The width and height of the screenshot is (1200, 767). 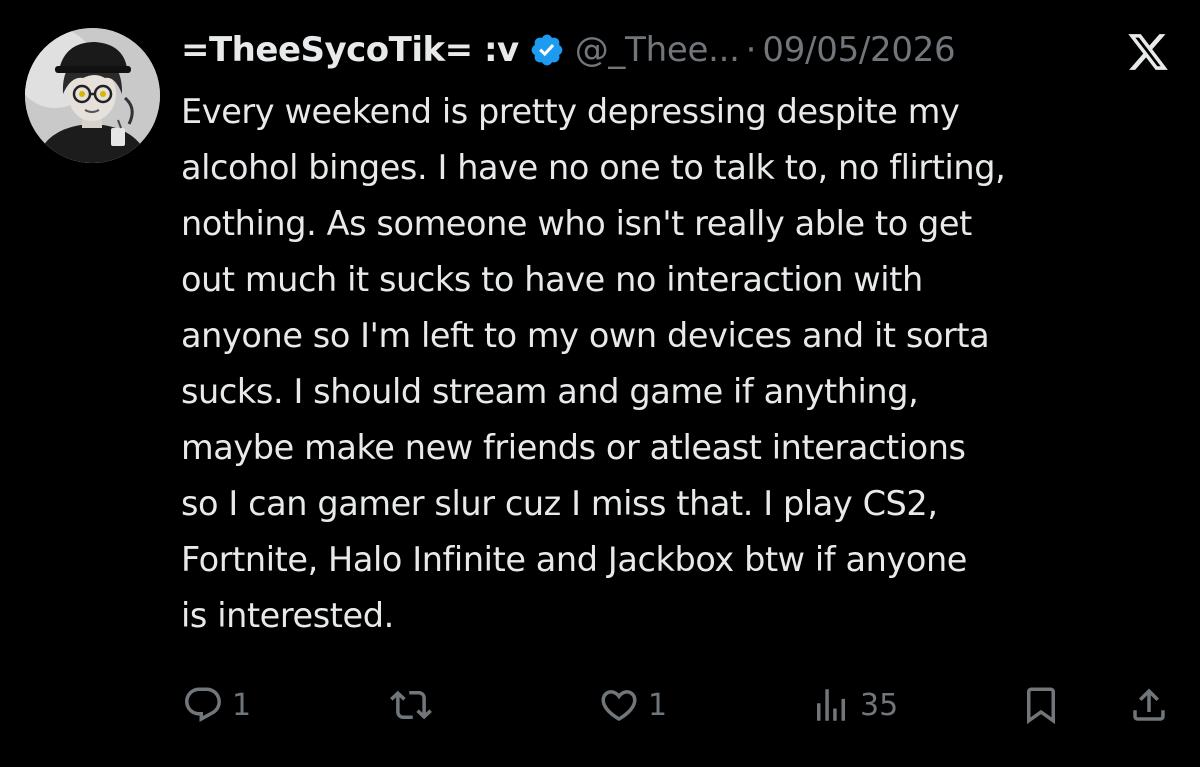 I want to click on like-button: 1, so click(x=632, y=705).